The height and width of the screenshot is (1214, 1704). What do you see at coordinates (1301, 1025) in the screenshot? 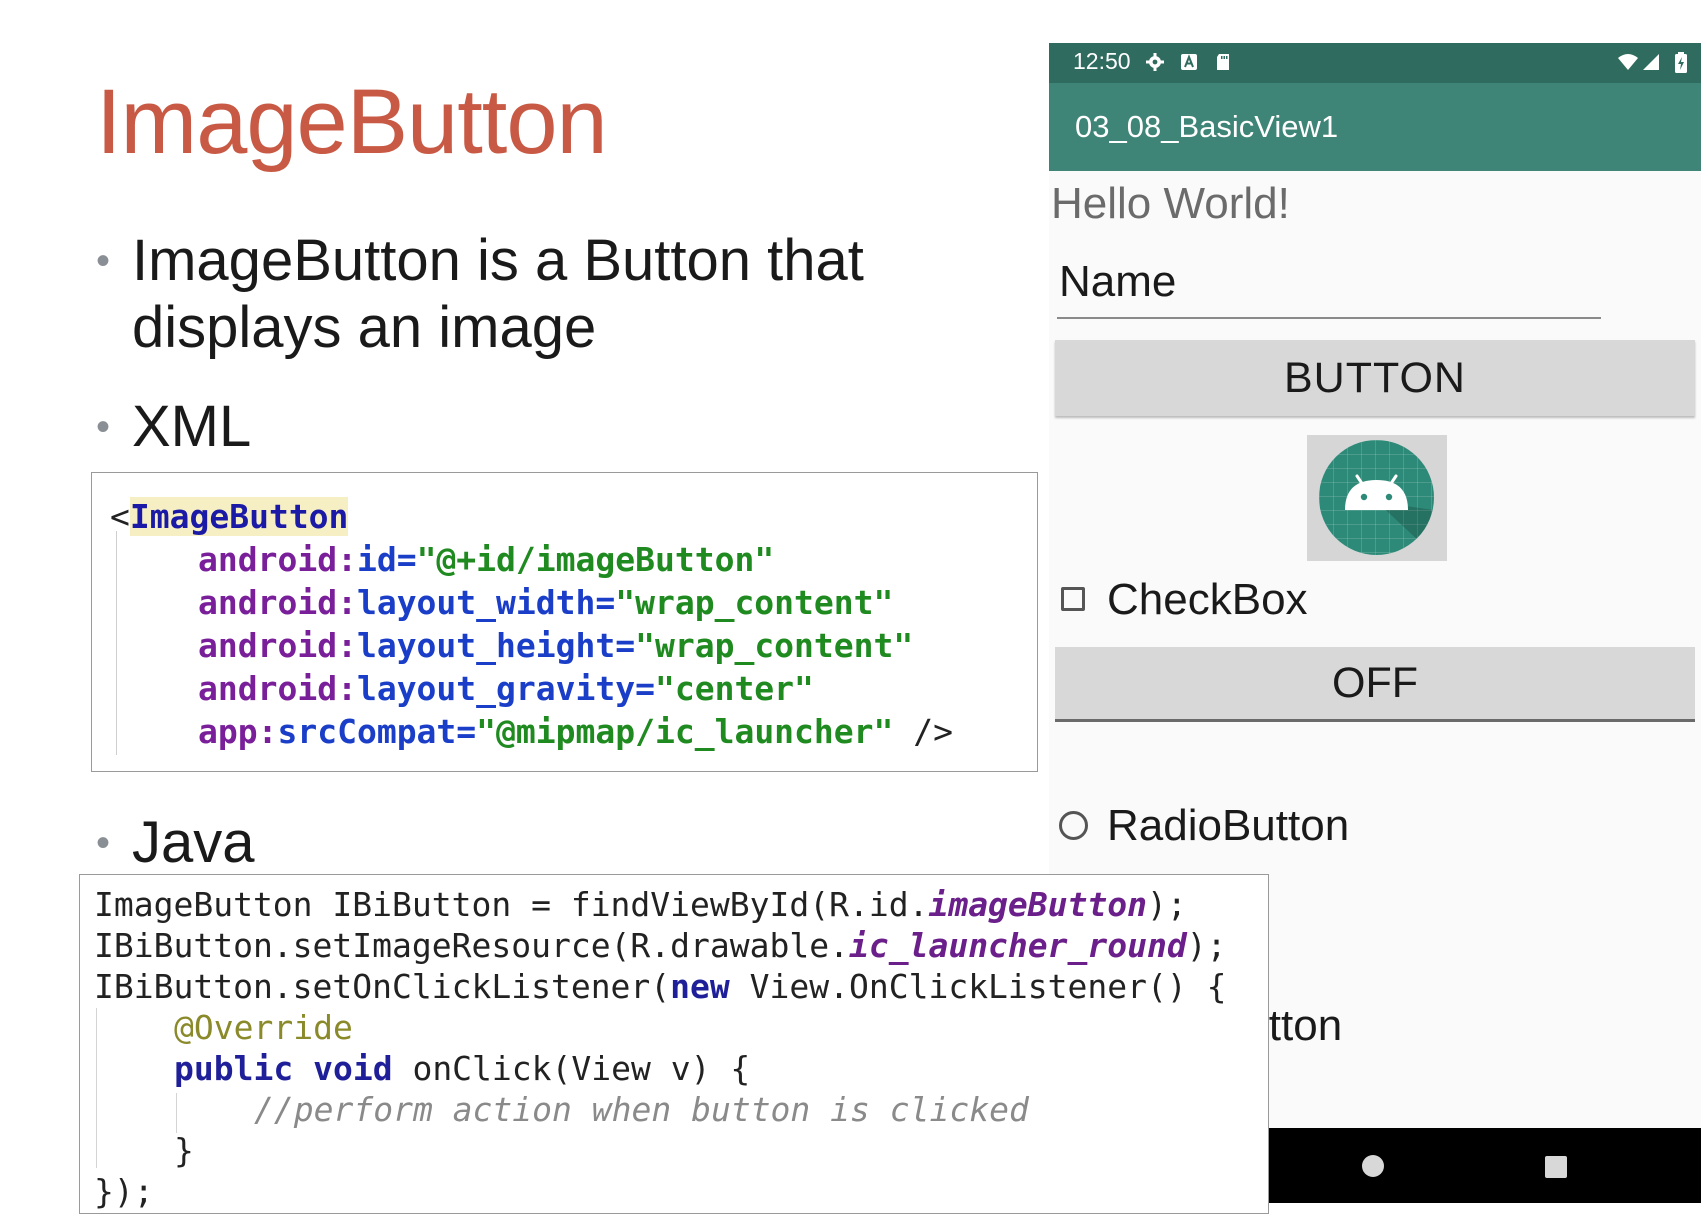
I see `partial-button-text: itton` at bounding box center [1301, 1025].